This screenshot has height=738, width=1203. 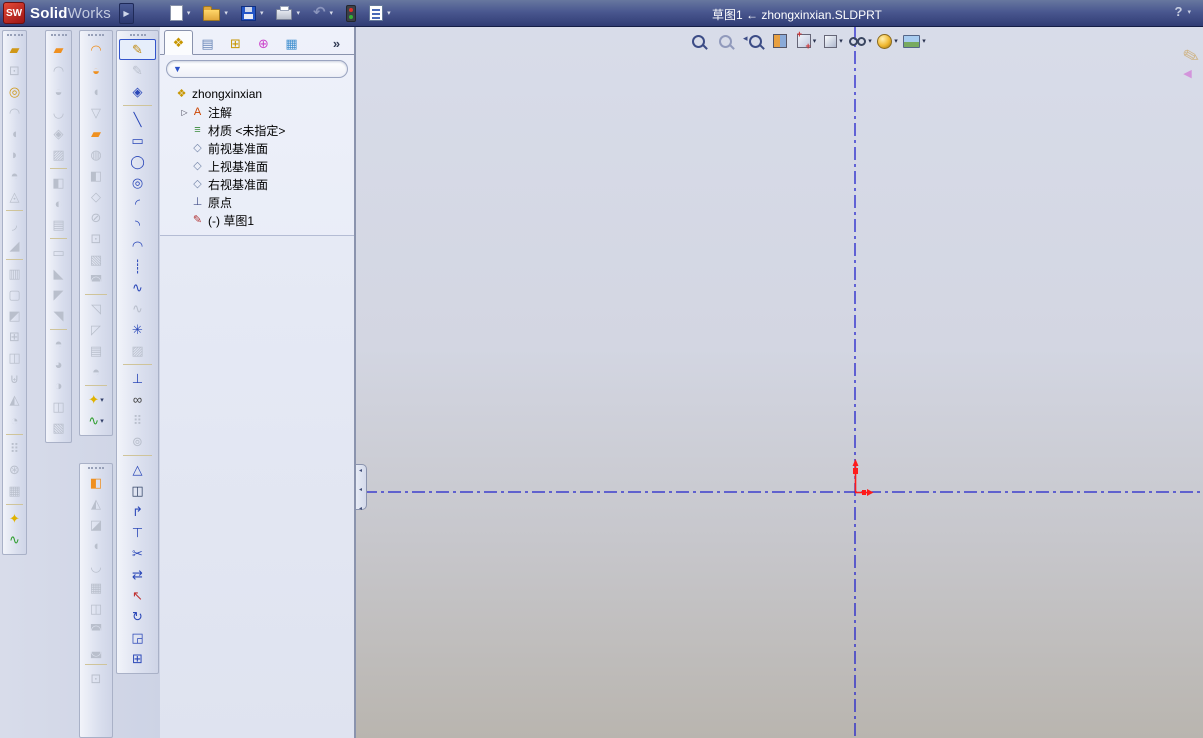 What do you see at coordinates (96, 420) in the screenshot?
I see `curves-button: ∿ ▾` at bounding box center [96, 420].